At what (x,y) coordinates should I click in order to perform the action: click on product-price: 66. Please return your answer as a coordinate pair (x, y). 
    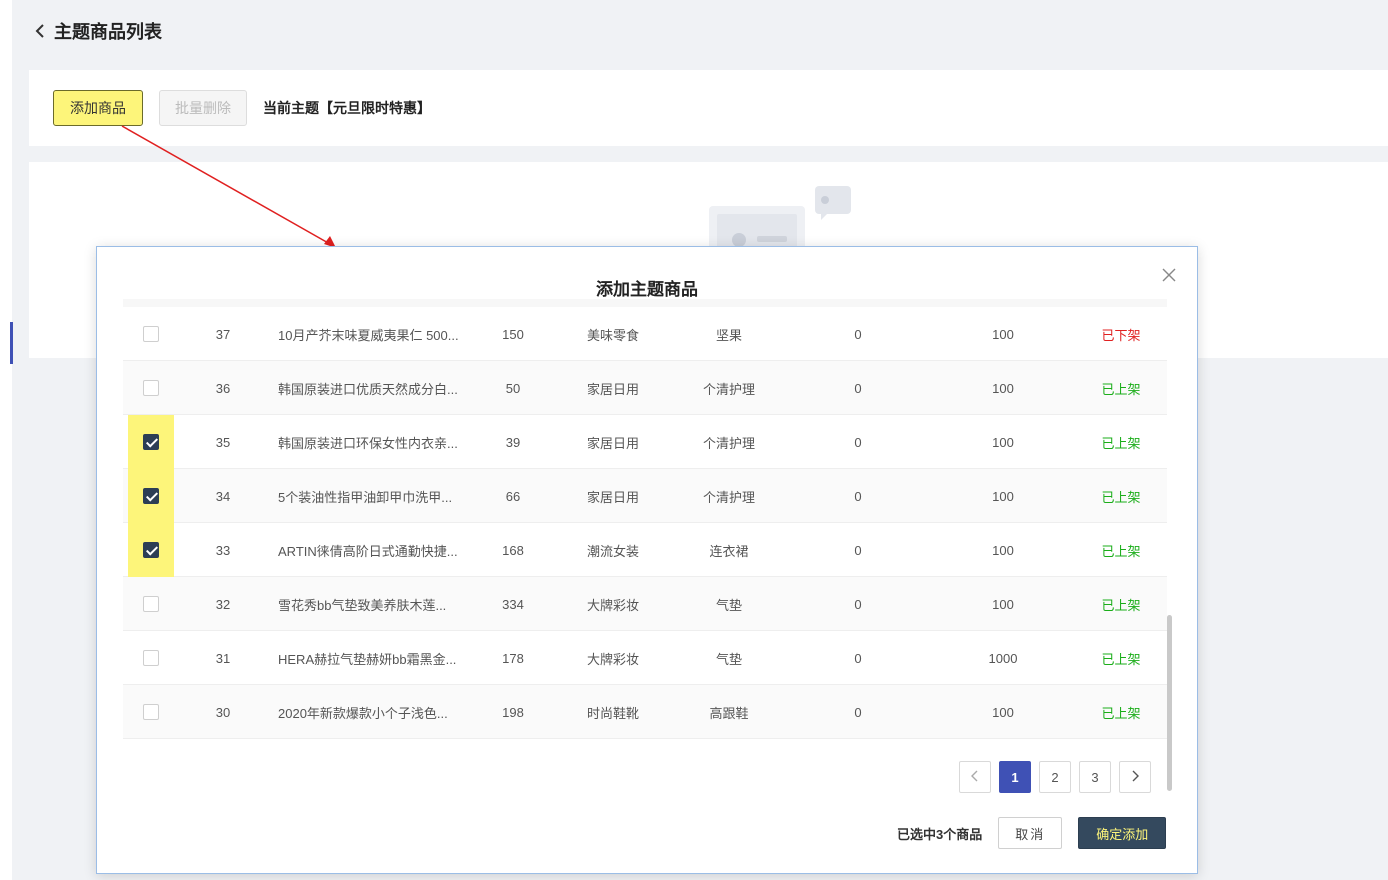
    Looking at the image, I should click on (513, 496).